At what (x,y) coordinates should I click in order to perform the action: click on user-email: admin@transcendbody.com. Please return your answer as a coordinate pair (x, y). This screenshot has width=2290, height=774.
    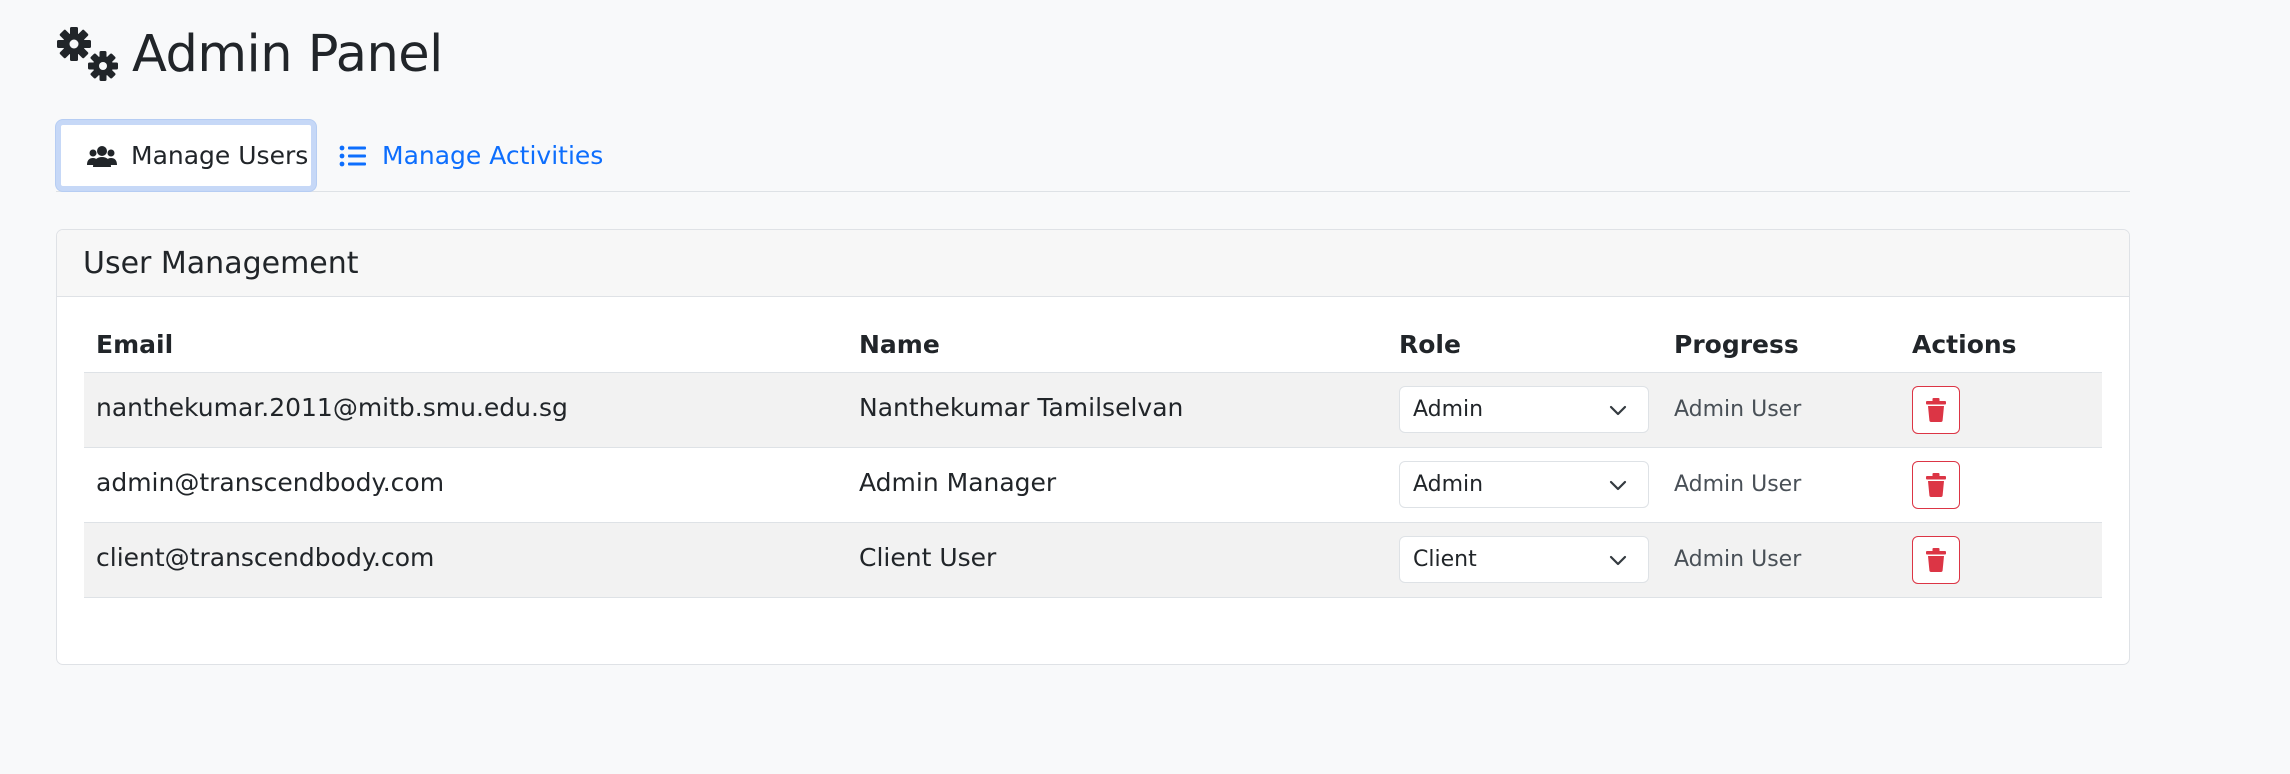
    Looking at the image, I should click on (270, 482).